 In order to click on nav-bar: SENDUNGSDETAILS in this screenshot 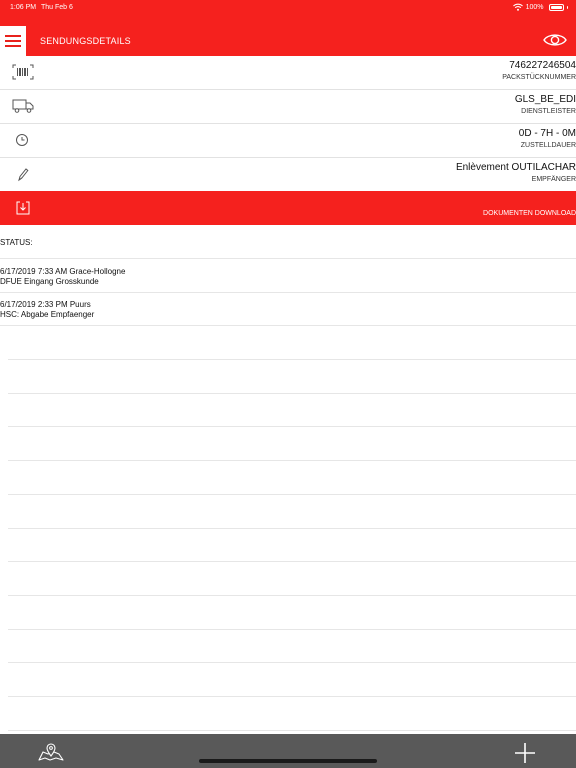, I will do `click(288, 38)`.